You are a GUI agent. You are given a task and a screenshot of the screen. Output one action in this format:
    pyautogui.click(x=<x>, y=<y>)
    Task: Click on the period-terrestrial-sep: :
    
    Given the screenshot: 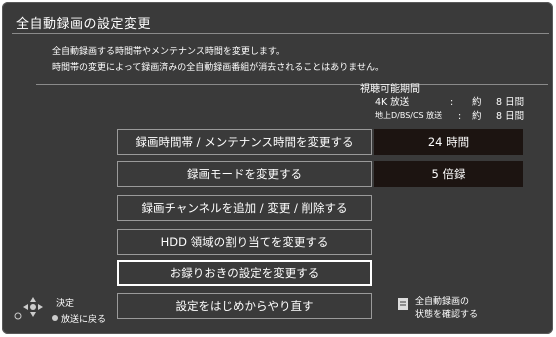 What is the action you would take?
    pyautogui.click(x=460, y=116)
    